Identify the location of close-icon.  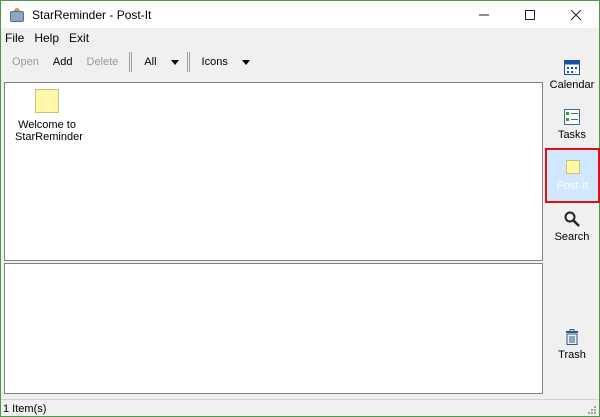
(576, 14).